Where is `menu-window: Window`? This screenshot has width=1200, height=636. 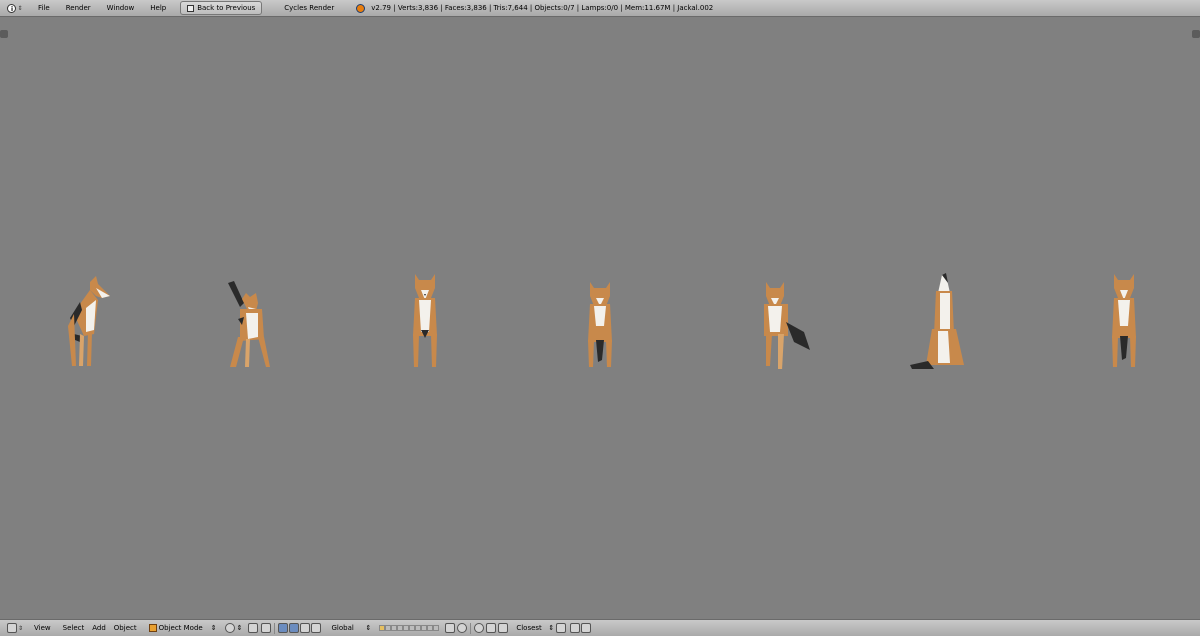
menu-window: Window is located at coordinates (121, 8).